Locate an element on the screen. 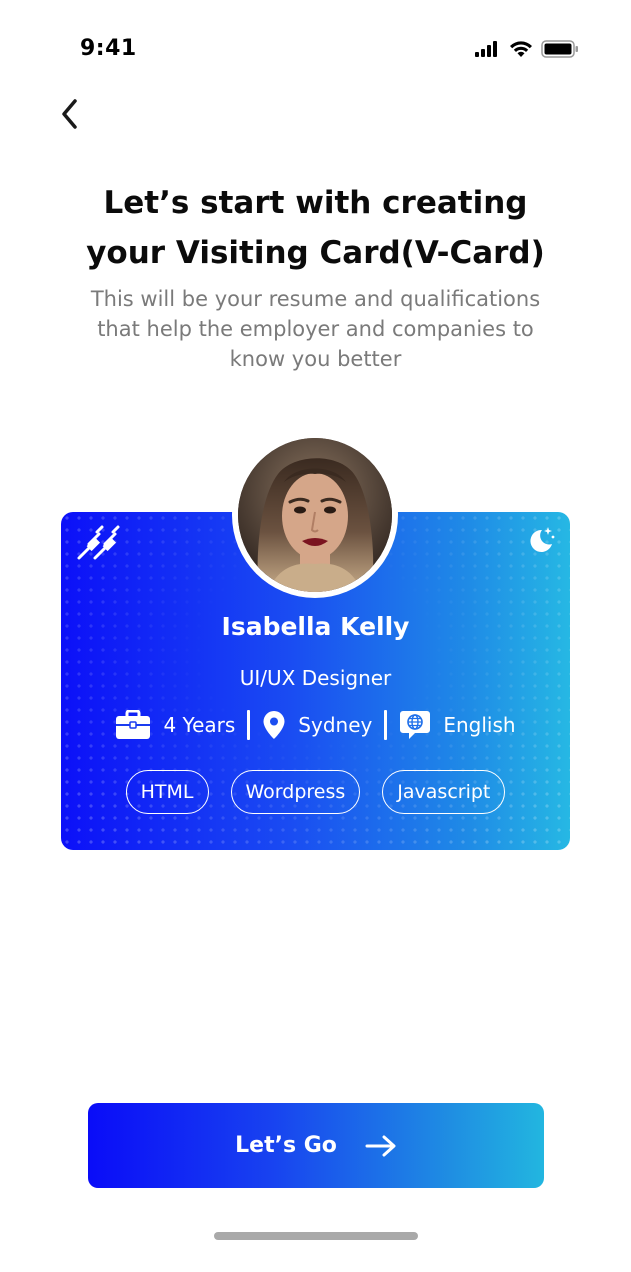 The height and width of the screenshot is (1272, 631). moon-icon is located at coordinates (542, 539).